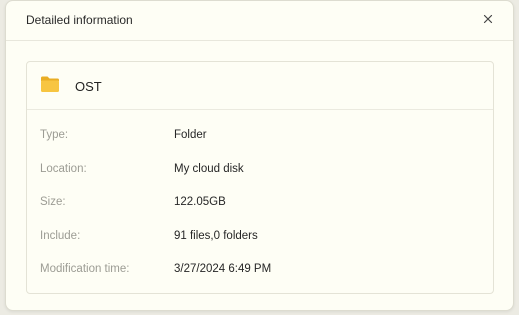 This screenshot has width=519, height=315. What do you see at coordinates (54, 135) in the screenshot?
I see `detail-label: Type:` at bounding box center [54, 135].